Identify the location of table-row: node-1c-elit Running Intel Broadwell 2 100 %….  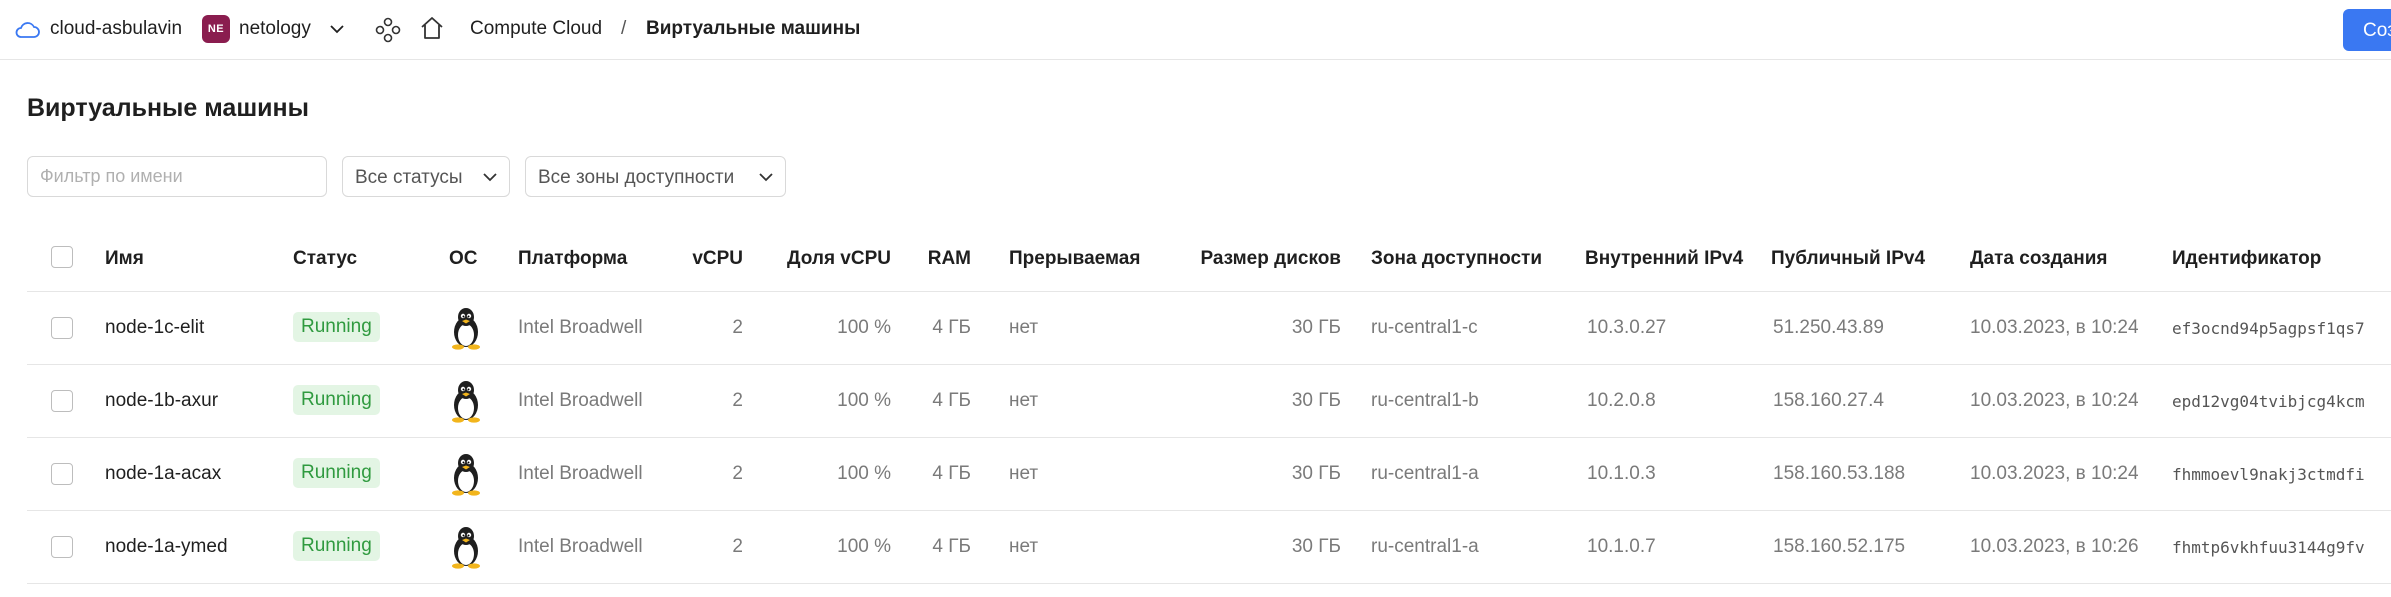
(1209, 328).